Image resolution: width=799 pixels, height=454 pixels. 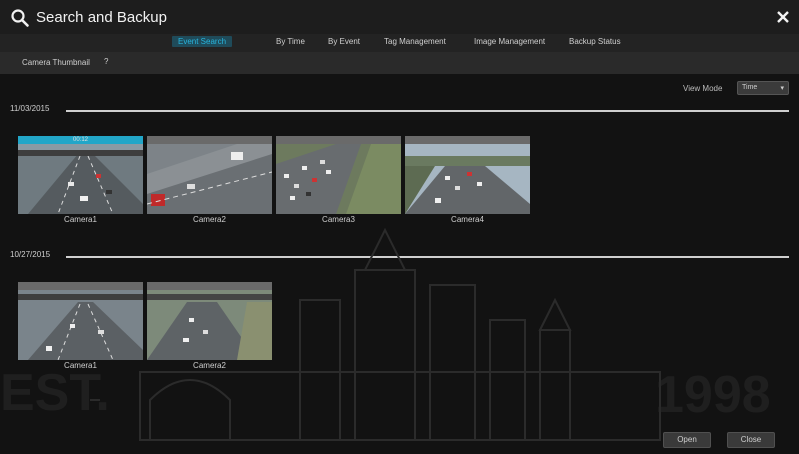 I want to click on camera-thumbnail: Camera3, so click(x=338, y=183).